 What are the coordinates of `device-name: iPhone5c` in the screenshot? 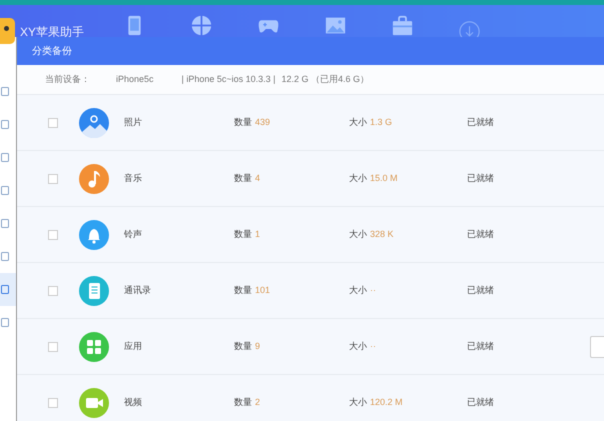 It's located at (135, 79).